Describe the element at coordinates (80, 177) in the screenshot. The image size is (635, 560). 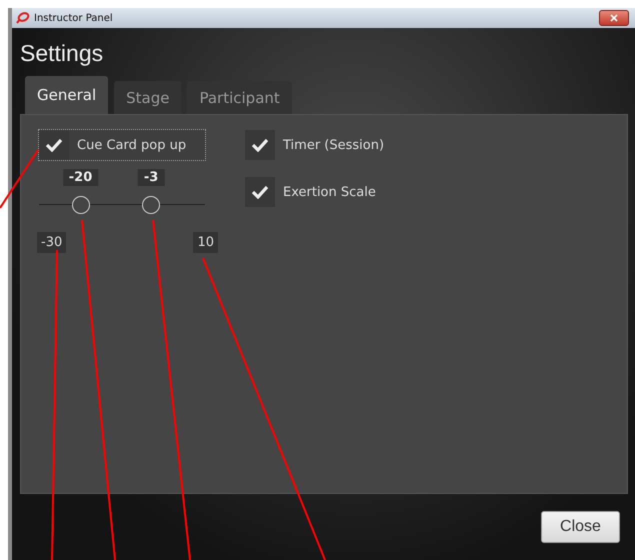
I see `slider-value: -20` at that location.